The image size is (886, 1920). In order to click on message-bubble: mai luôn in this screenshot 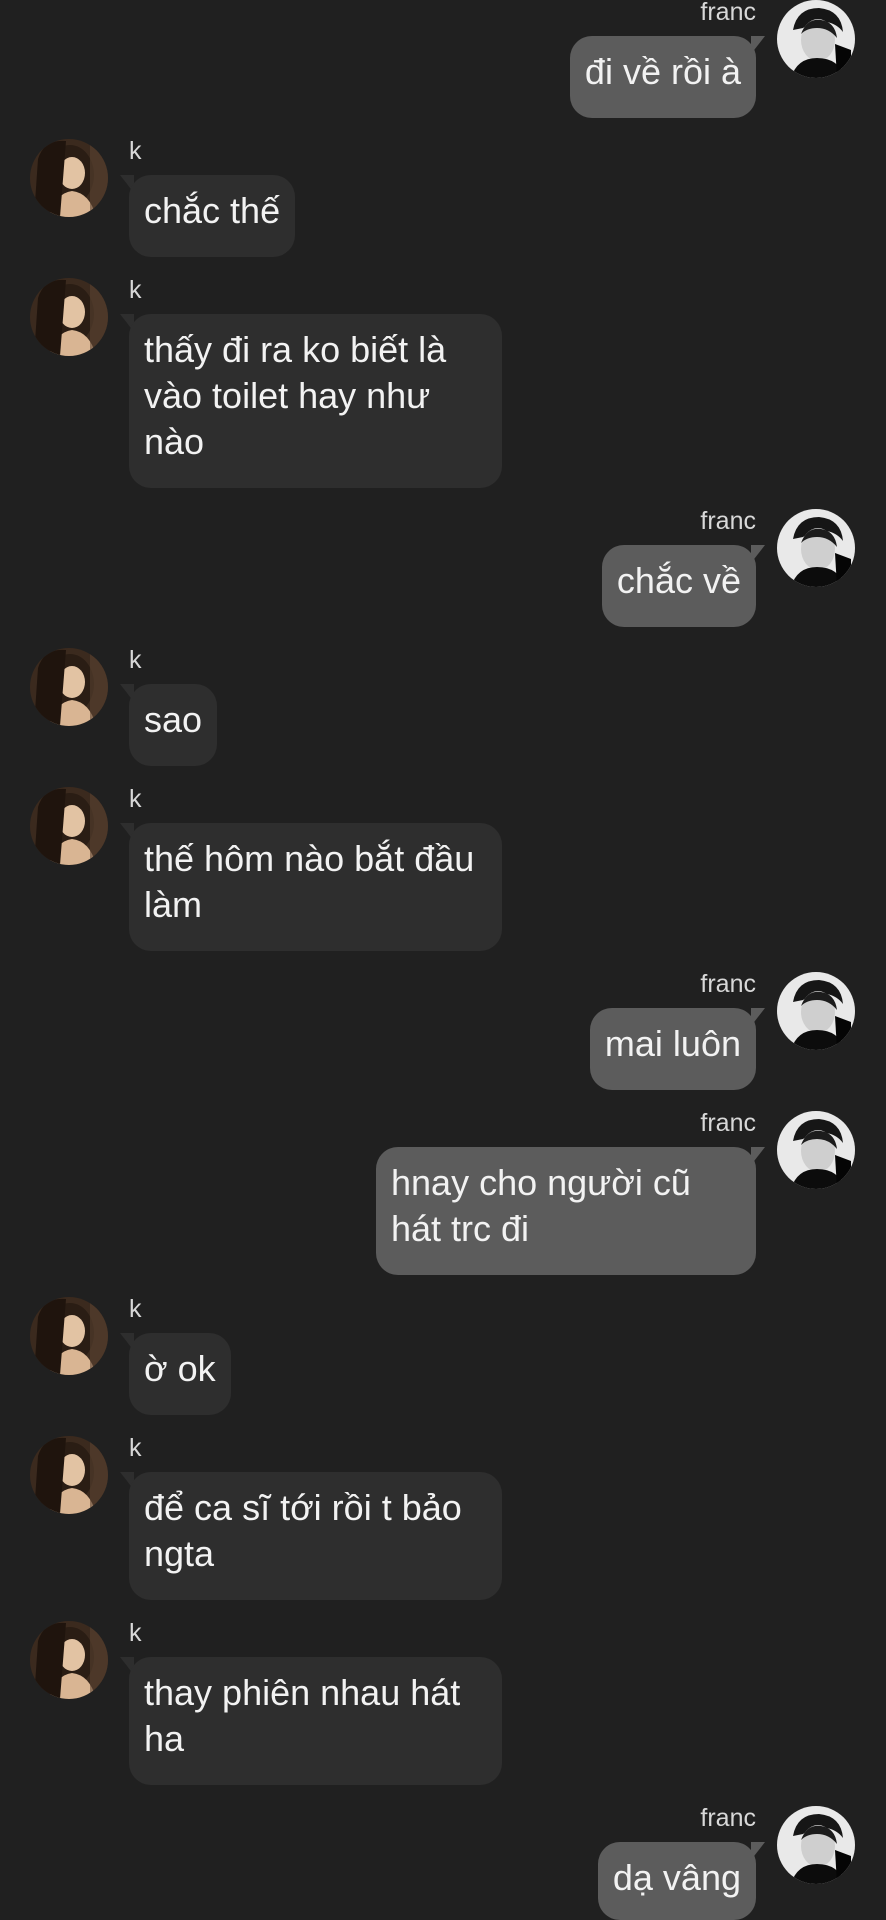, I will do `click(672, 1049)`.